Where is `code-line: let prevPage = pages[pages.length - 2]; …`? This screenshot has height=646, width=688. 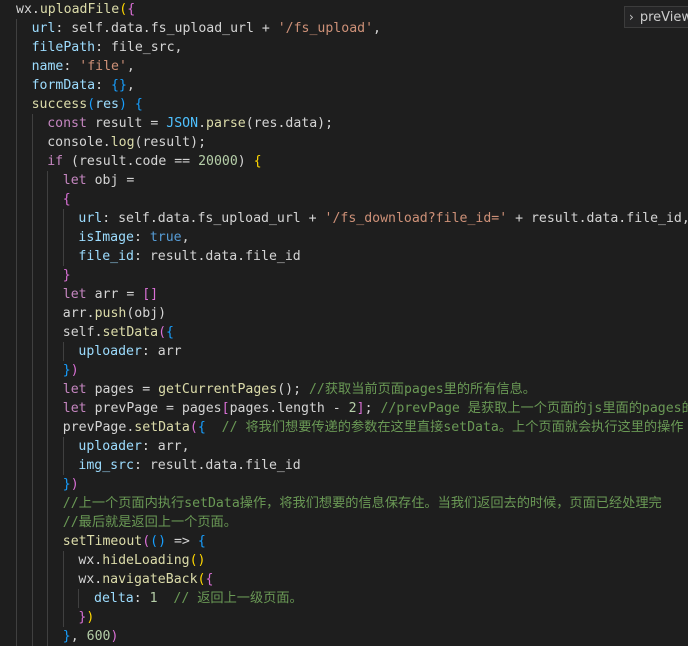
code-line: let prevPage = pages[pages.length - 2]; … is located at coordinates (375, 408).